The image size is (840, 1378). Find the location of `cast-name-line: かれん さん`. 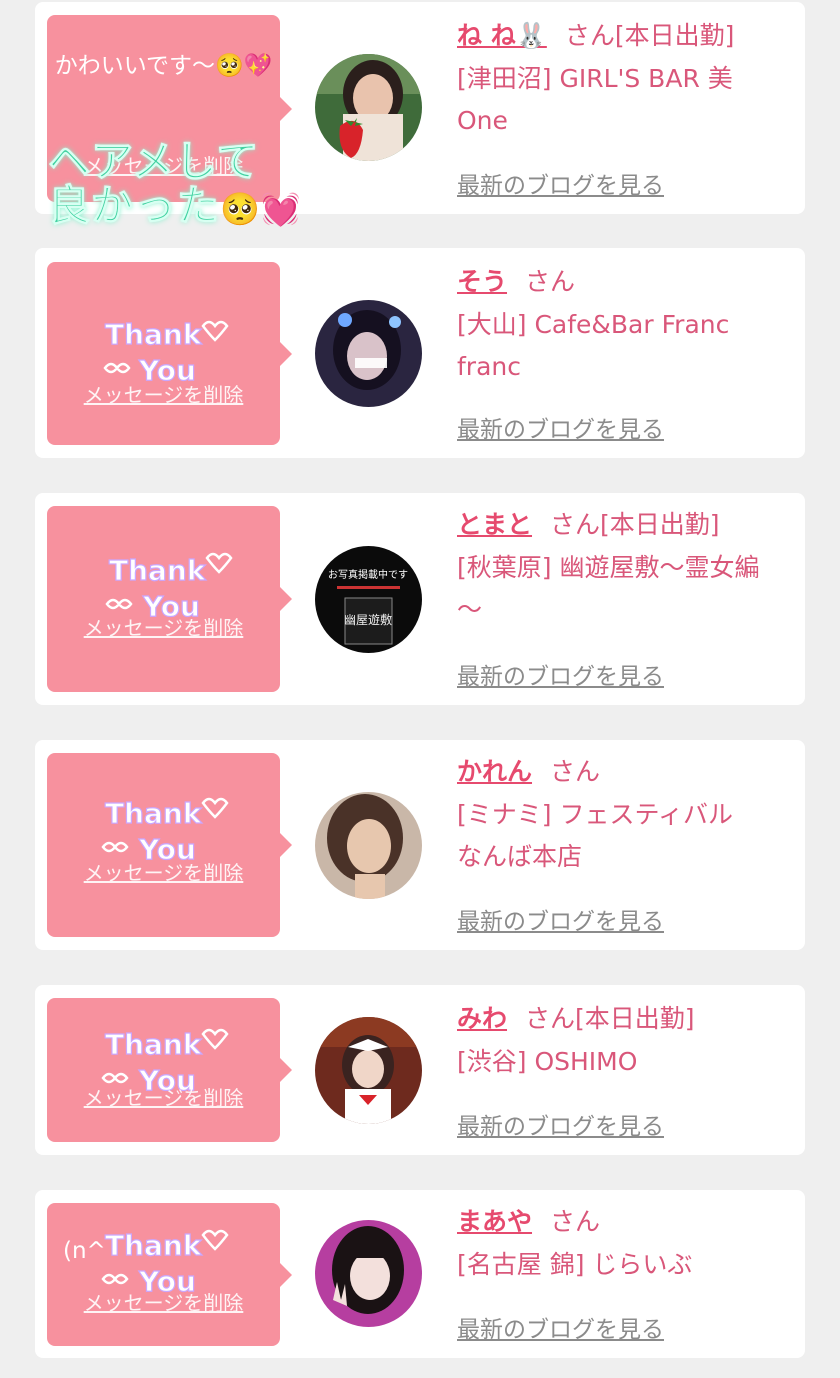

cast-name-line: かれん さん is located at coordinates (627, 772).